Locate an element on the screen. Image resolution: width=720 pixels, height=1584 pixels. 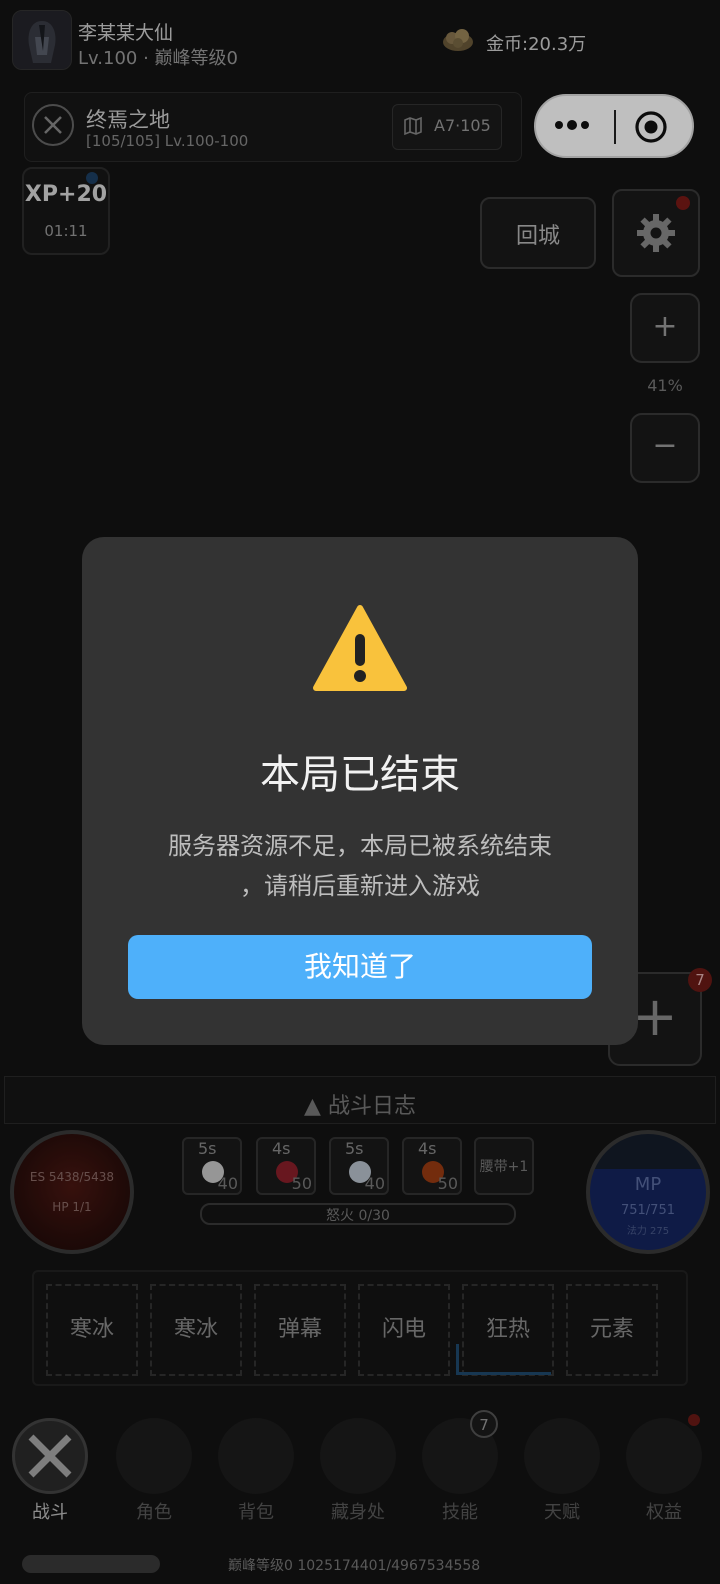
dialog-message-line1: 服务器资源不足，本局已被系统结束 is located at coordinates (360, 846).